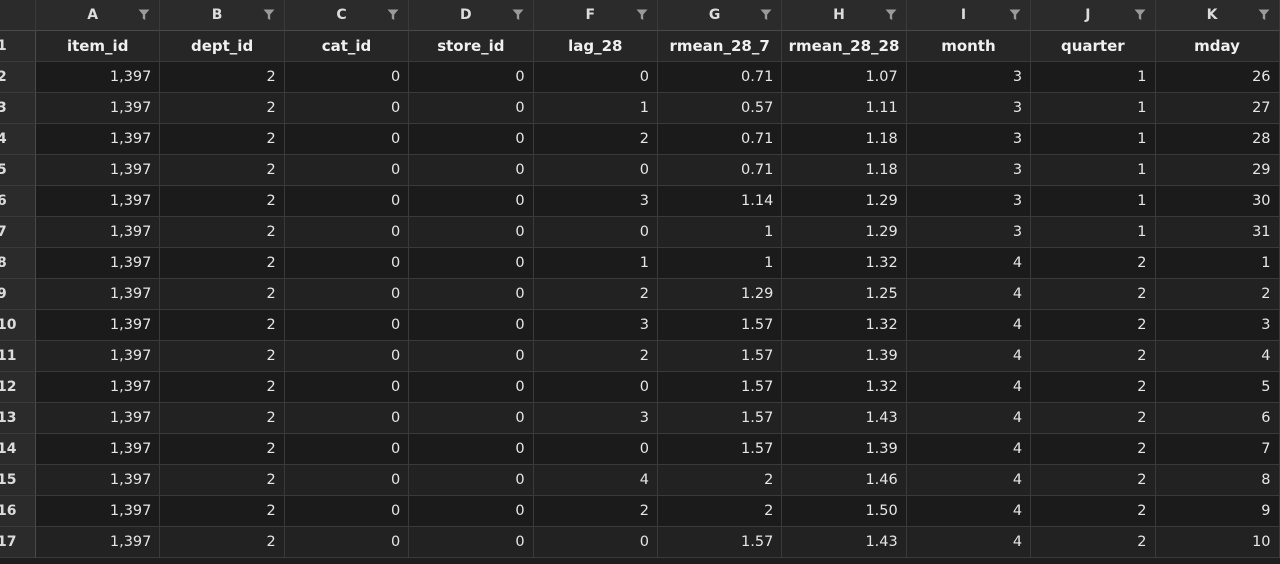  What do you see at coordinates (471, 15) in the screenshot?
I see `column-header-d: D` at bounding box center [471, 15].